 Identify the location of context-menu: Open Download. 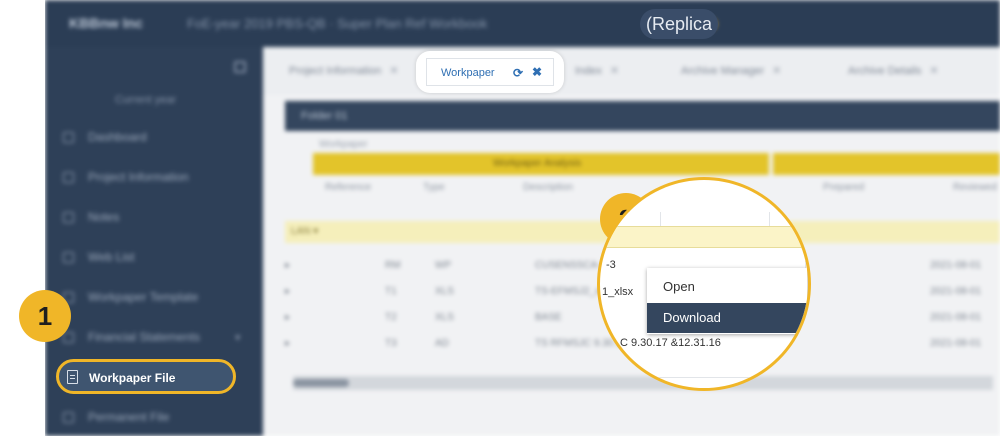
(727, 301).